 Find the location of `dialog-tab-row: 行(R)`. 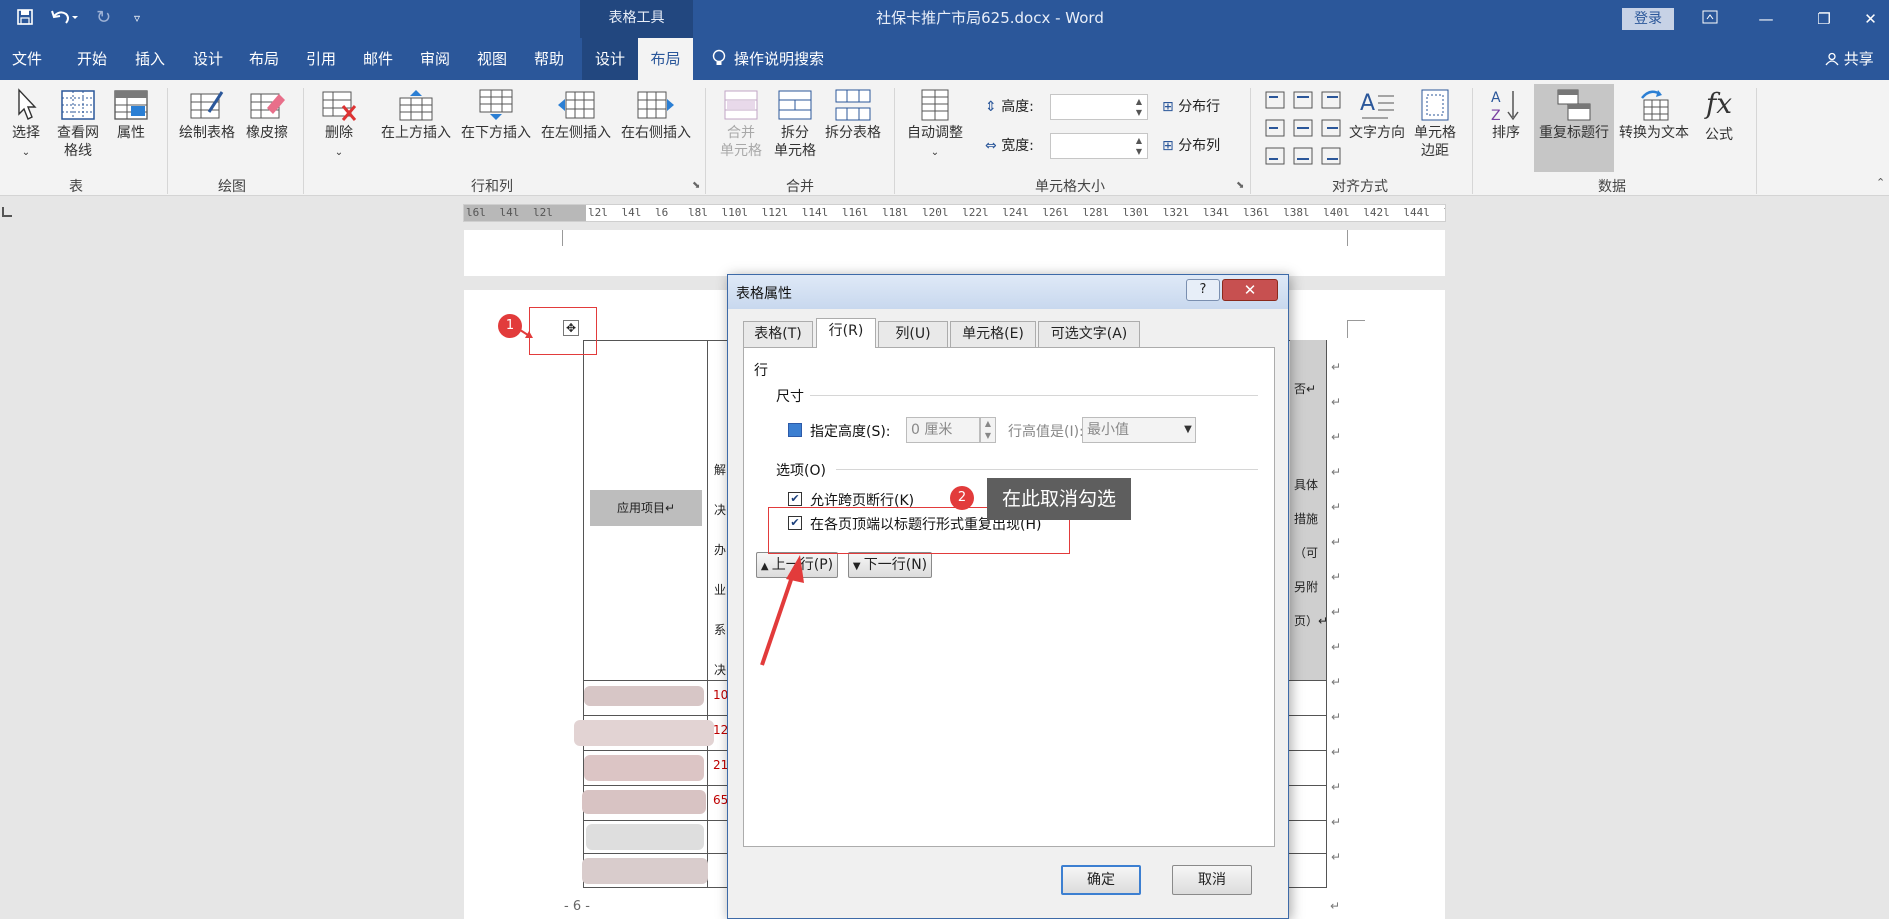

dialog-tab-row: 行(R) is located at coordinates (846, 333).